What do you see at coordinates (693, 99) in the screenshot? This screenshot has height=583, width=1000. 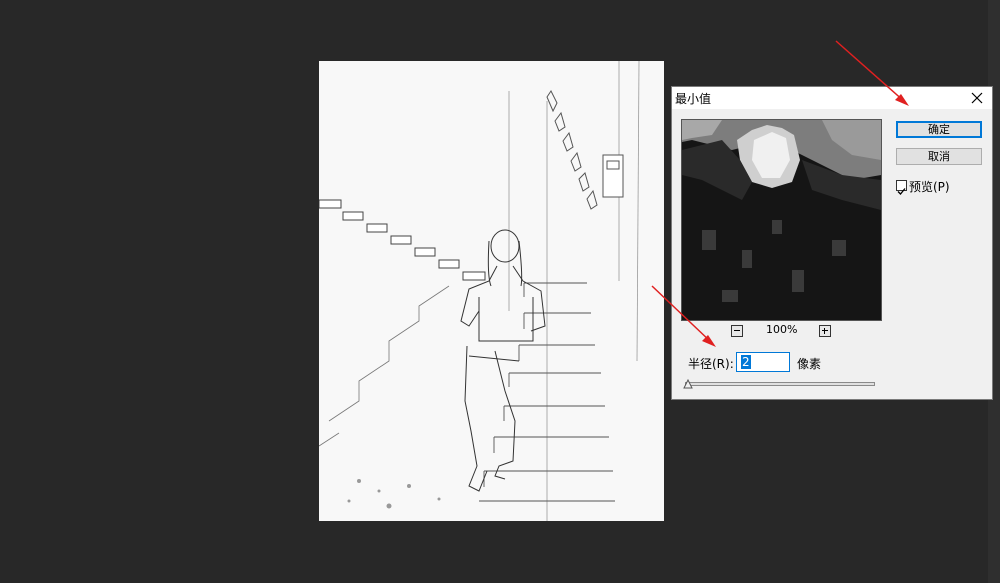 I see `dialog-title: 最小值` at bounding box center [693, 99].